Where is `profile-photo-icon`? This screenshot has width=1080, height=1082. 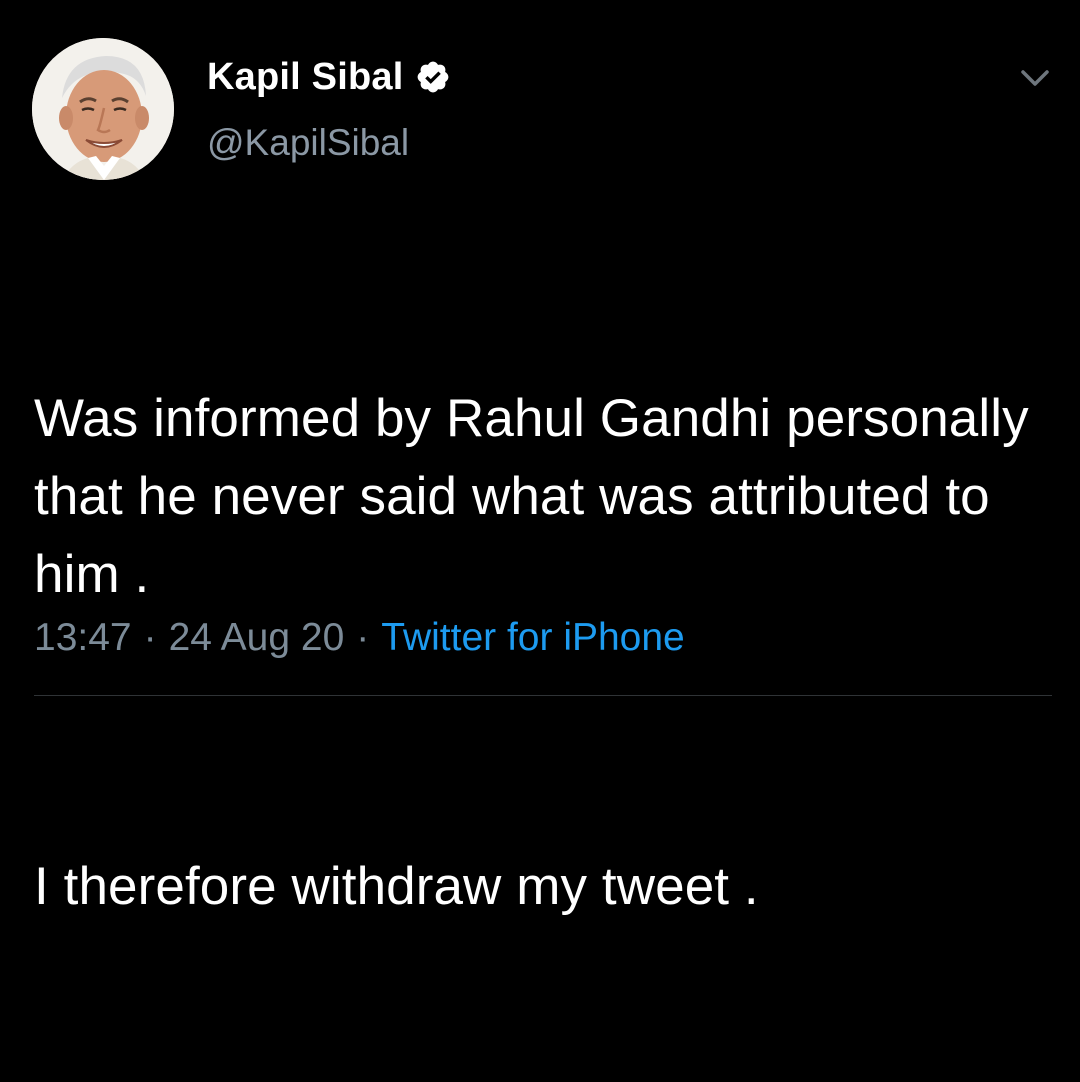 profile-photo-icon is located at coordinates (103, 109).